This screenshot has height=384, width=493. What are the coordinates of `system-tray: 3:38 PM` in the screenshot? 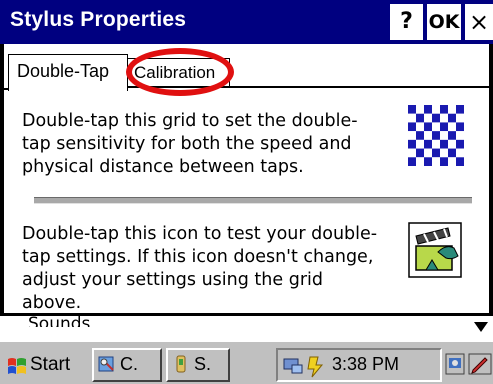 It's located at (359, 365).